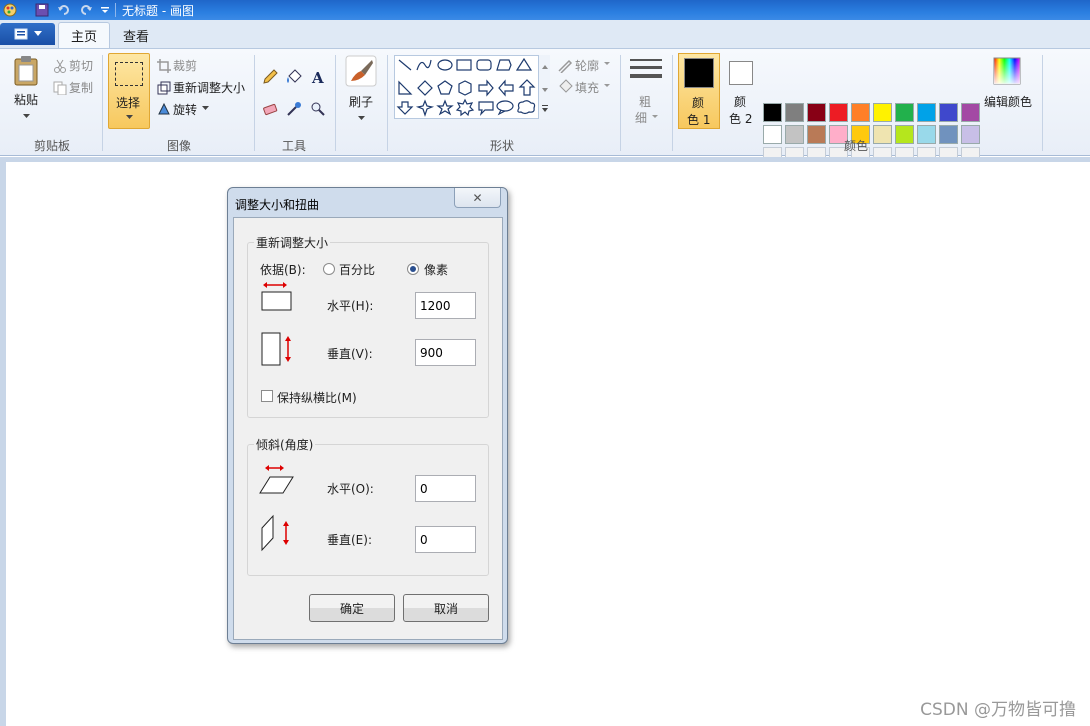 The image size is (1090, 726). I want to click on scroll-arrows-icon, so click(545, 88).